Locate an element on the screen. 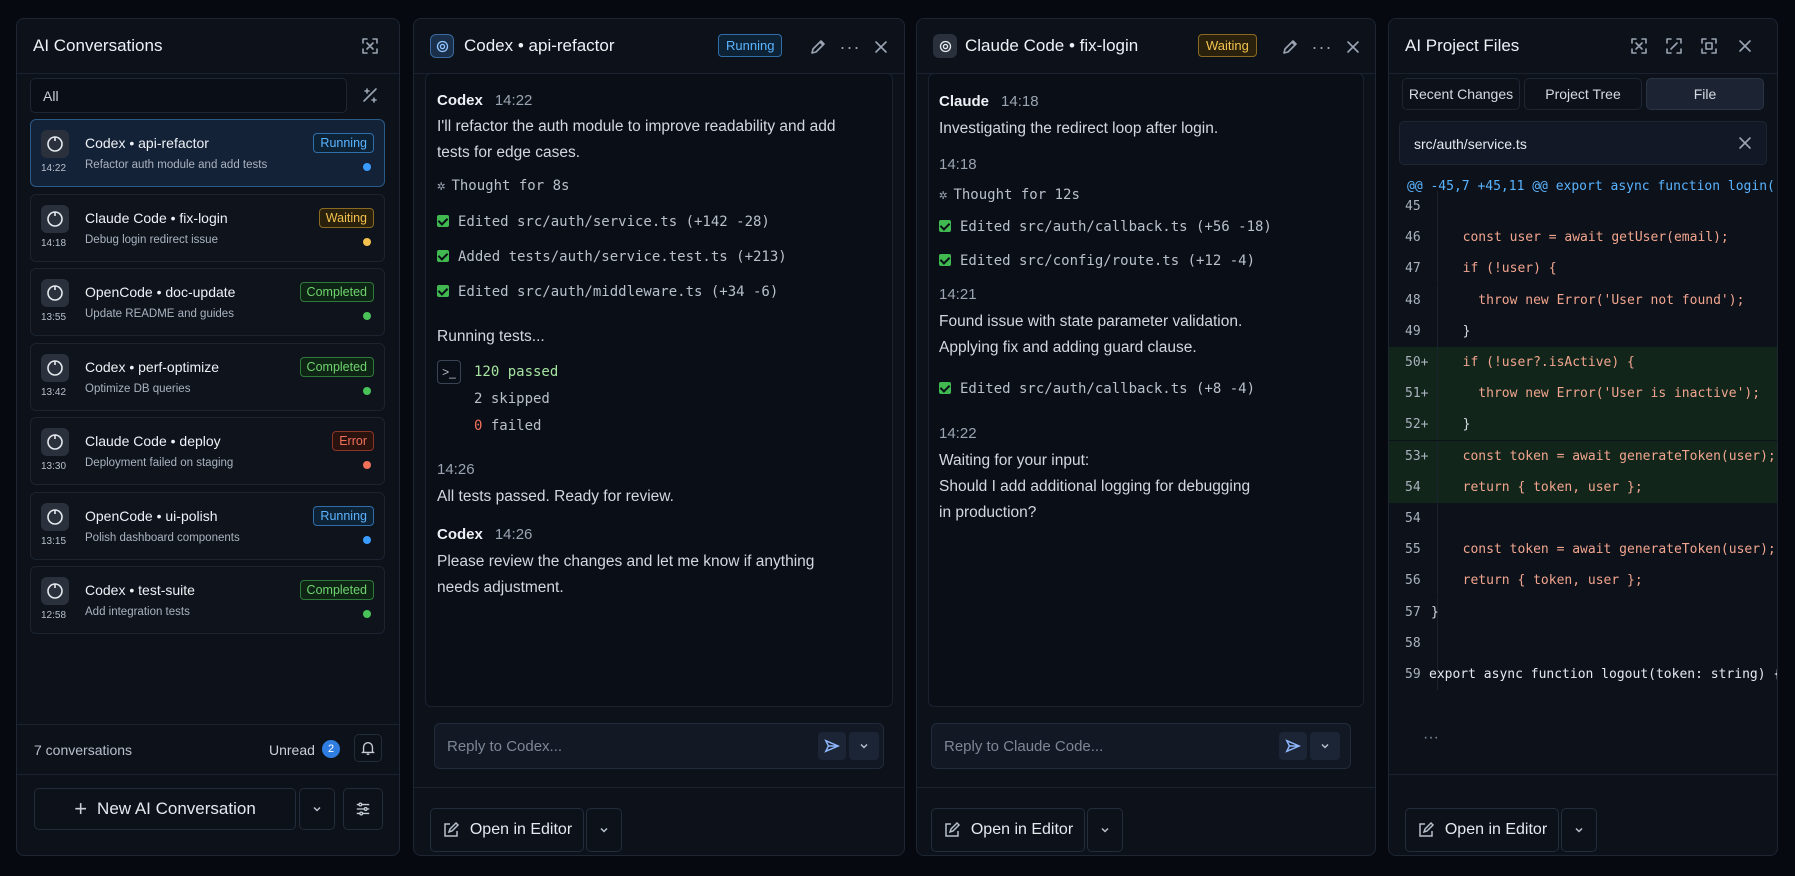 This screenshot has height=876, width=1795. message-time: 14:18 is located at coordinates (1020, 101).